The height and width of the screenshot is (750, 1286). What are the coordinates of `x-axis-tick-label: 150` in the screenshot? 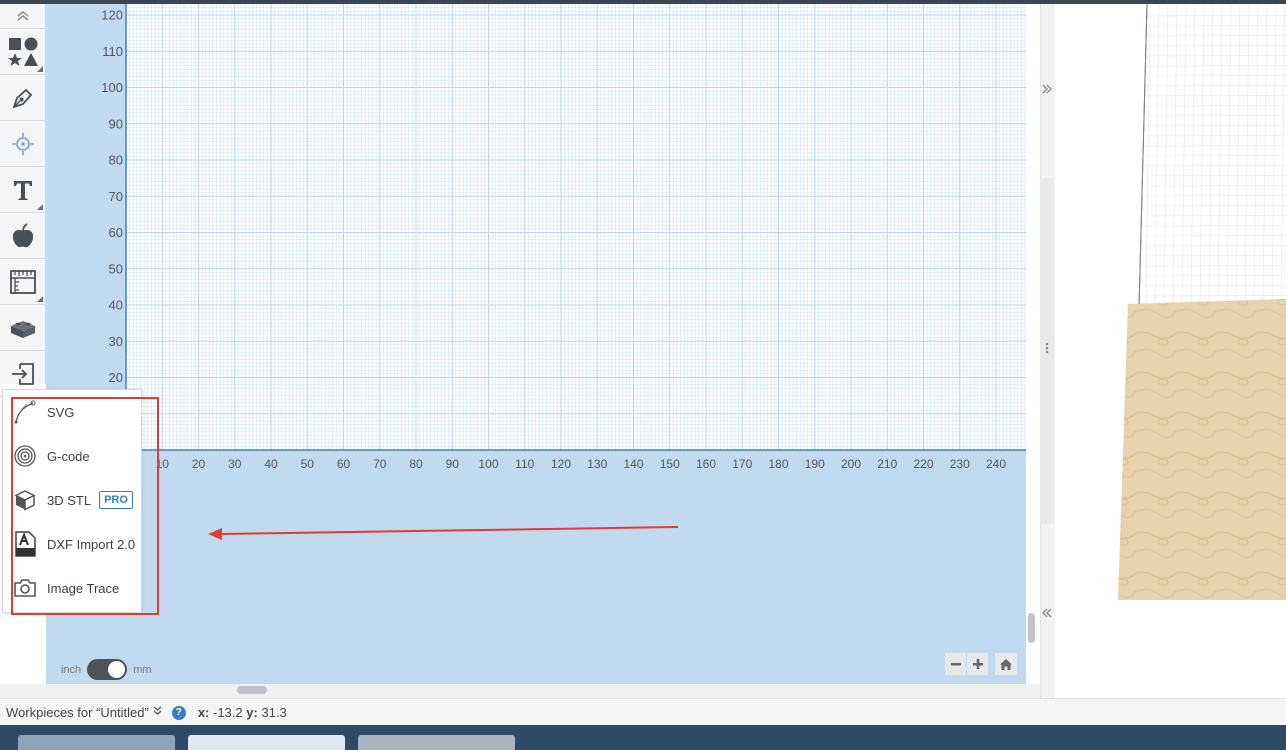 It's located at (670, 464).